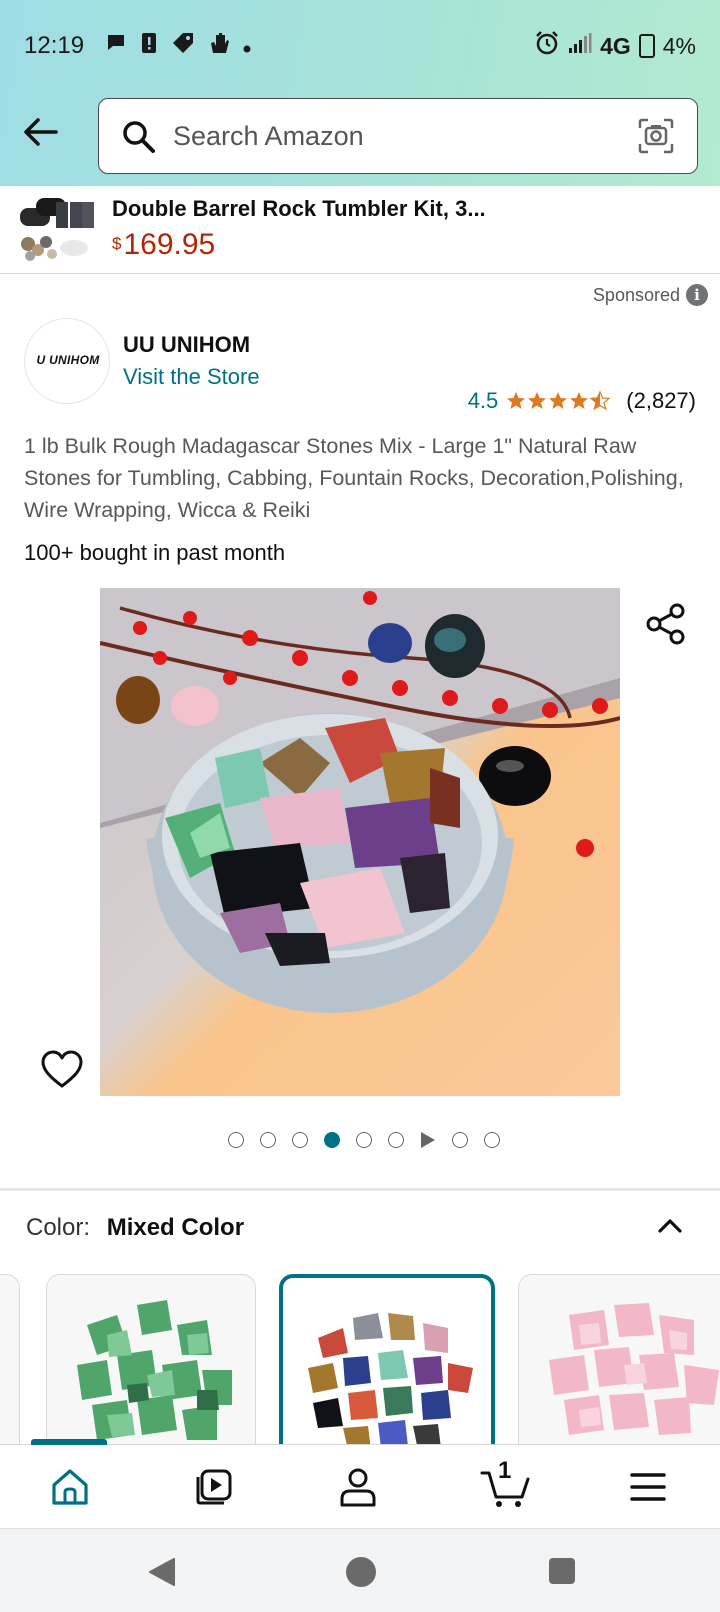  Describe the element at coordinates (646, 46) in the screenshot. I see `battery-icon` at that location.